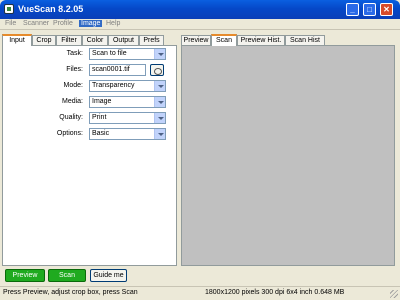 The image size is (400, 300). Describe the element at coordinates (127, 134) in the screenshot. I see `options-select: Basic` at that location.